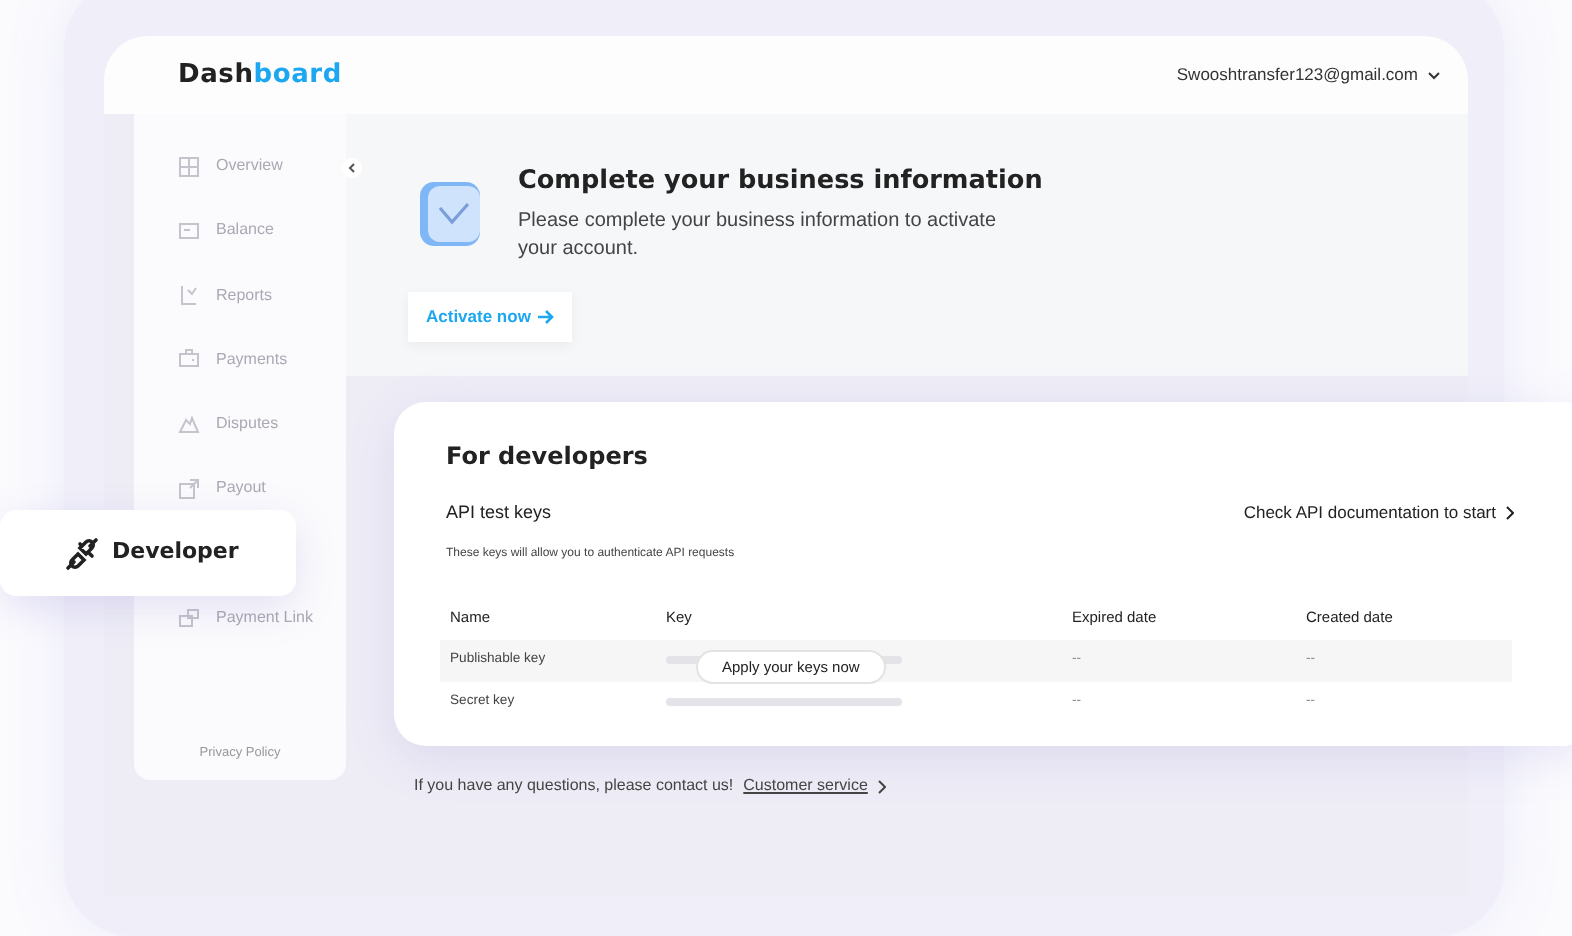 Image resolution: width=1572 pixels, height=936 pixels. Describe the element at coordinates (499, 513) in the screenshot. I see `section-title: API test keys` at that location.